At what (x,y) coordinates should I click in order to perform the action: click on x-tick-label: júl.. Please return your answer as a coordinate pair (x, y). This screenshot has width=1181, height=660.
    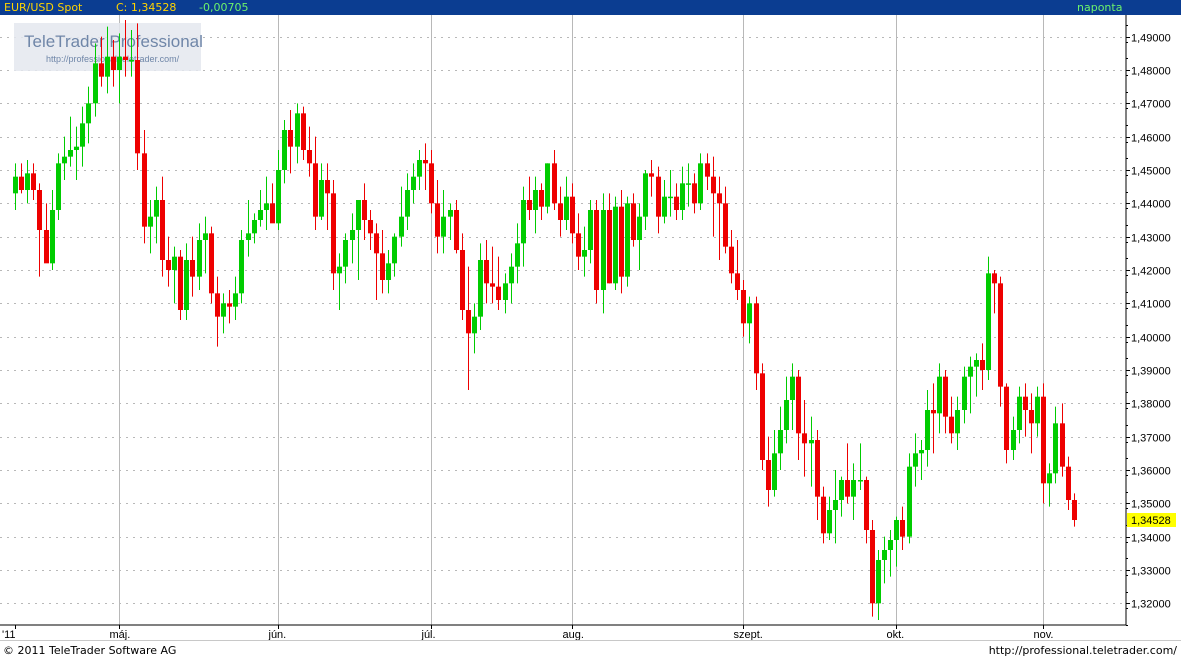
    Looking at the image, I should click on (428, 634).